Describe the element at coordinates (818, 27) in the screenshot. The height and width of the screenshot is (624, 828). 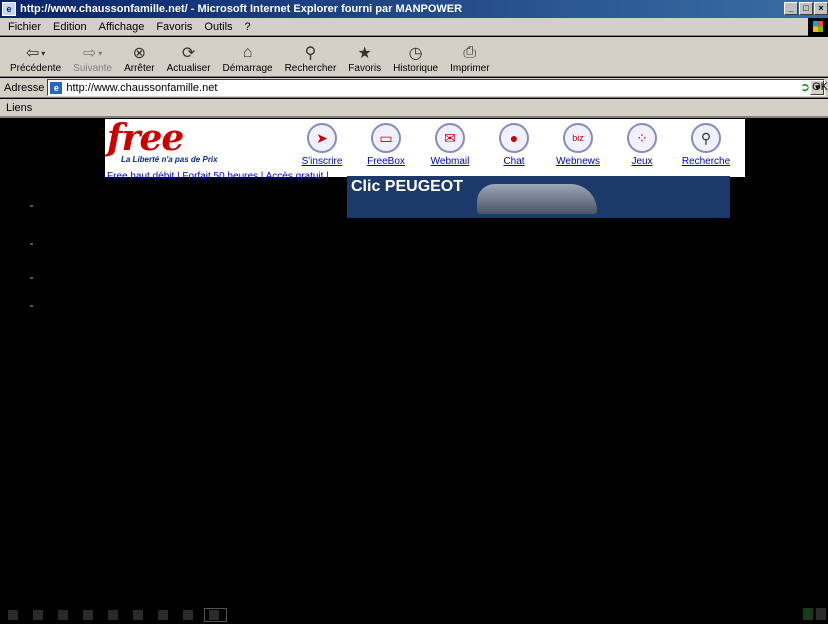
I see `windows-logo-icon` at that location.